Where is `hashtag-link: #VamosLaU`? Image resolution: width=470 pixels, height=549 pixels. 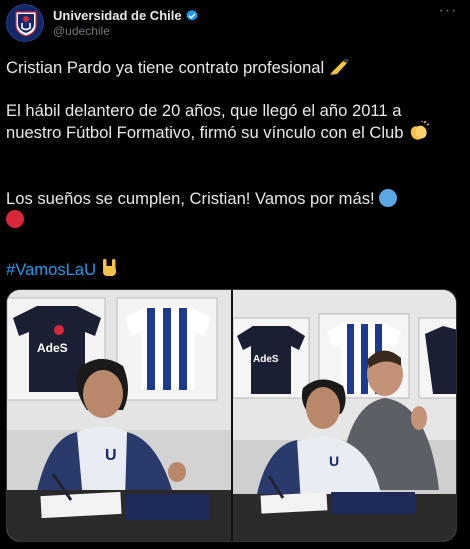
hashtag-link: #VamosLaU is located at coordinates (51, 269).